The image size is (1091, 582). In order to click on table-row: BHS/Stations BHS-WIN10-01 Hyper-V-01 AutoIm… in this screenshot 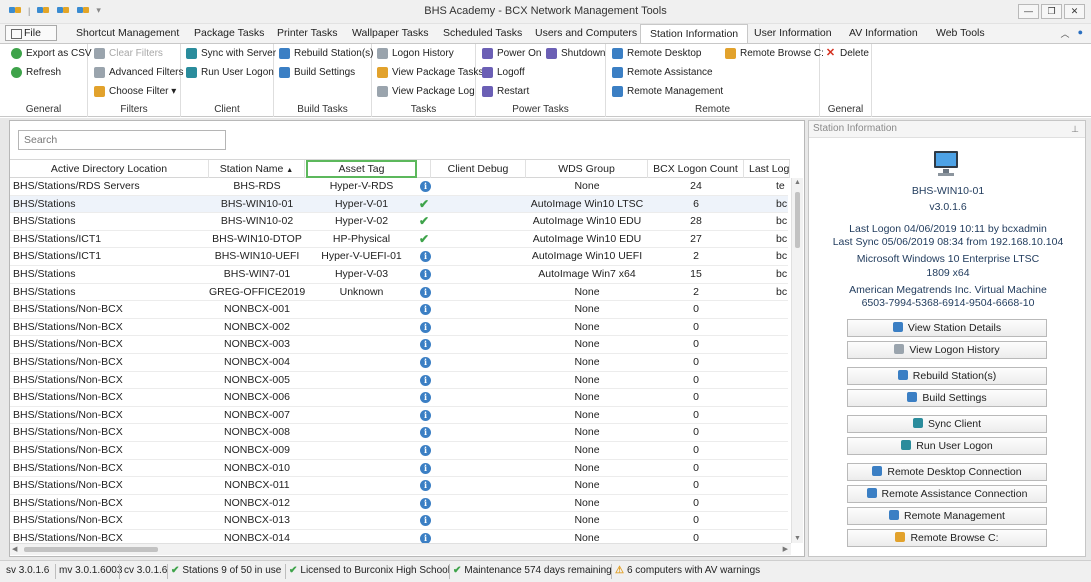, I will do `click(399, 204)`.